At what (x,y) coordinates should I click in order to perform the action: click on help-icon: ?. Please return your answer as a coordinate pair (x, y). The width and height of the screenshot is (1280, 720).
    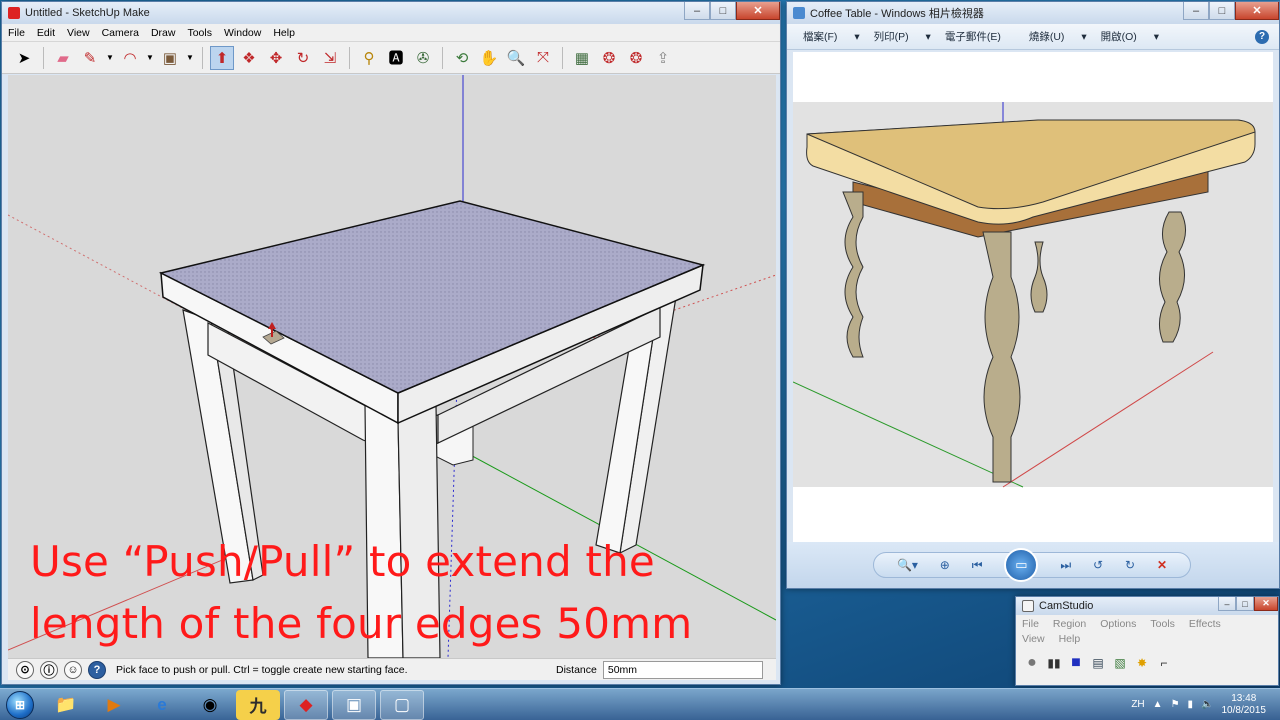
    Looking at the image, I should click on (1262, 36).